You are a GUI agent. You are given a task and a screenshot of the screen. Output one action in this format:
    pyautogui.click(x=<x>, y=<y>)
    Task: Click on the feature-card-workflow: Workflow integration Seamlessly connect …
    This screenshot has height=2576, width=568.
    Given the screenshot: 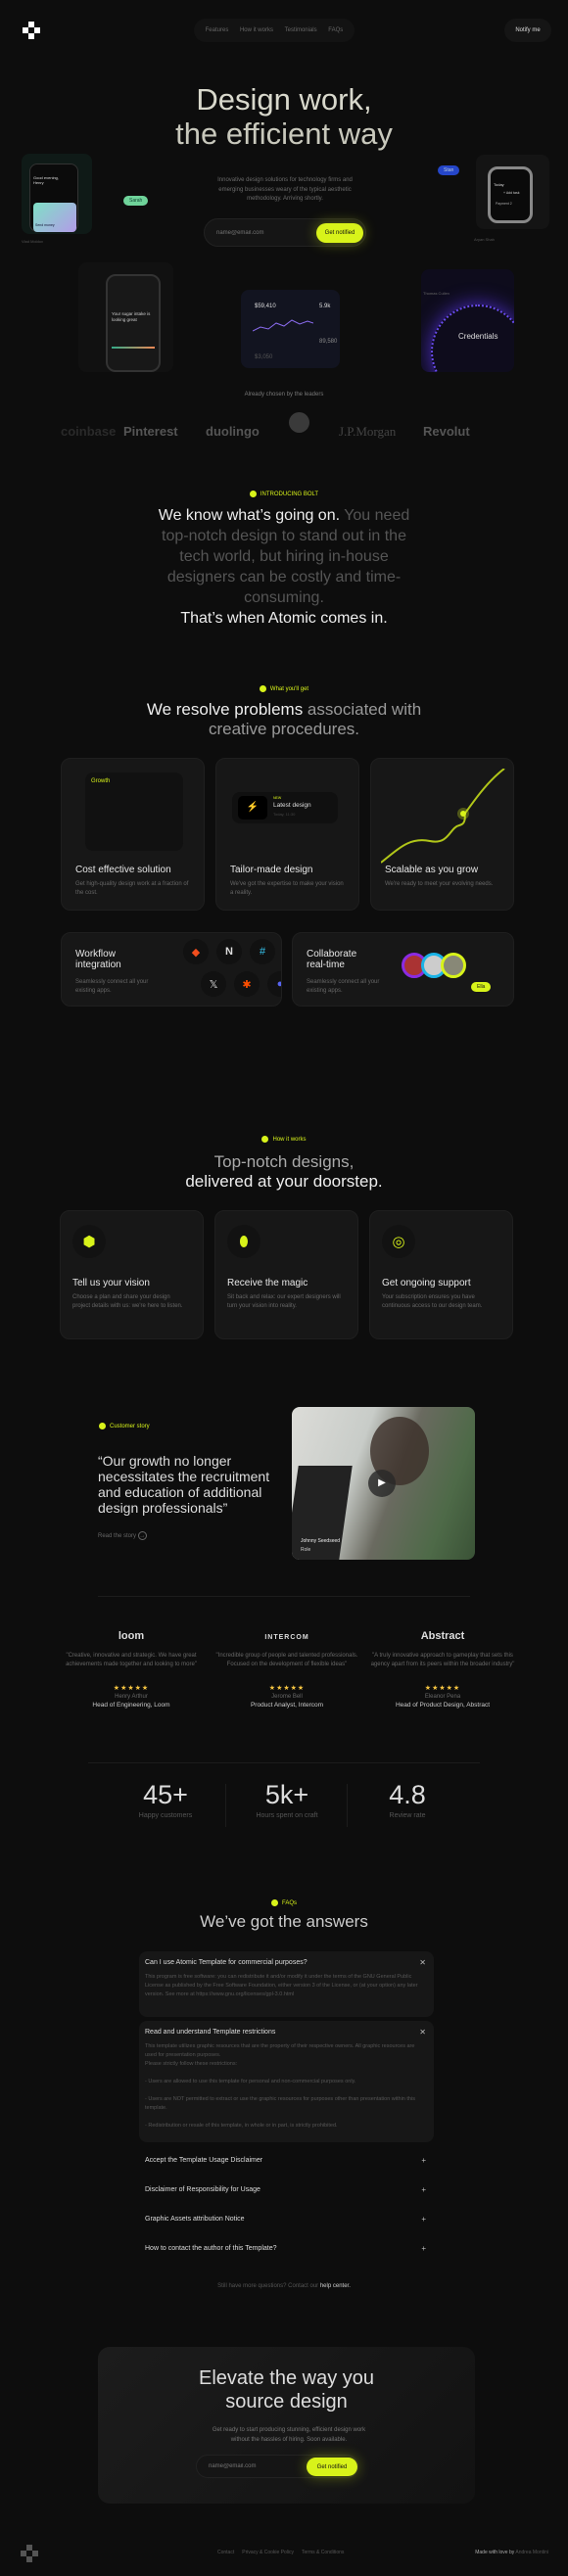 What is the action you would take?
    pyautogui.click(x=171, y=969)
    